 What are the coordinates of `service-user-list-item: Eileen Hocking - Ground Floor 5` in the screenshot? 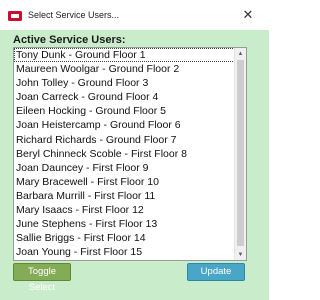 It's located at (124, 111).